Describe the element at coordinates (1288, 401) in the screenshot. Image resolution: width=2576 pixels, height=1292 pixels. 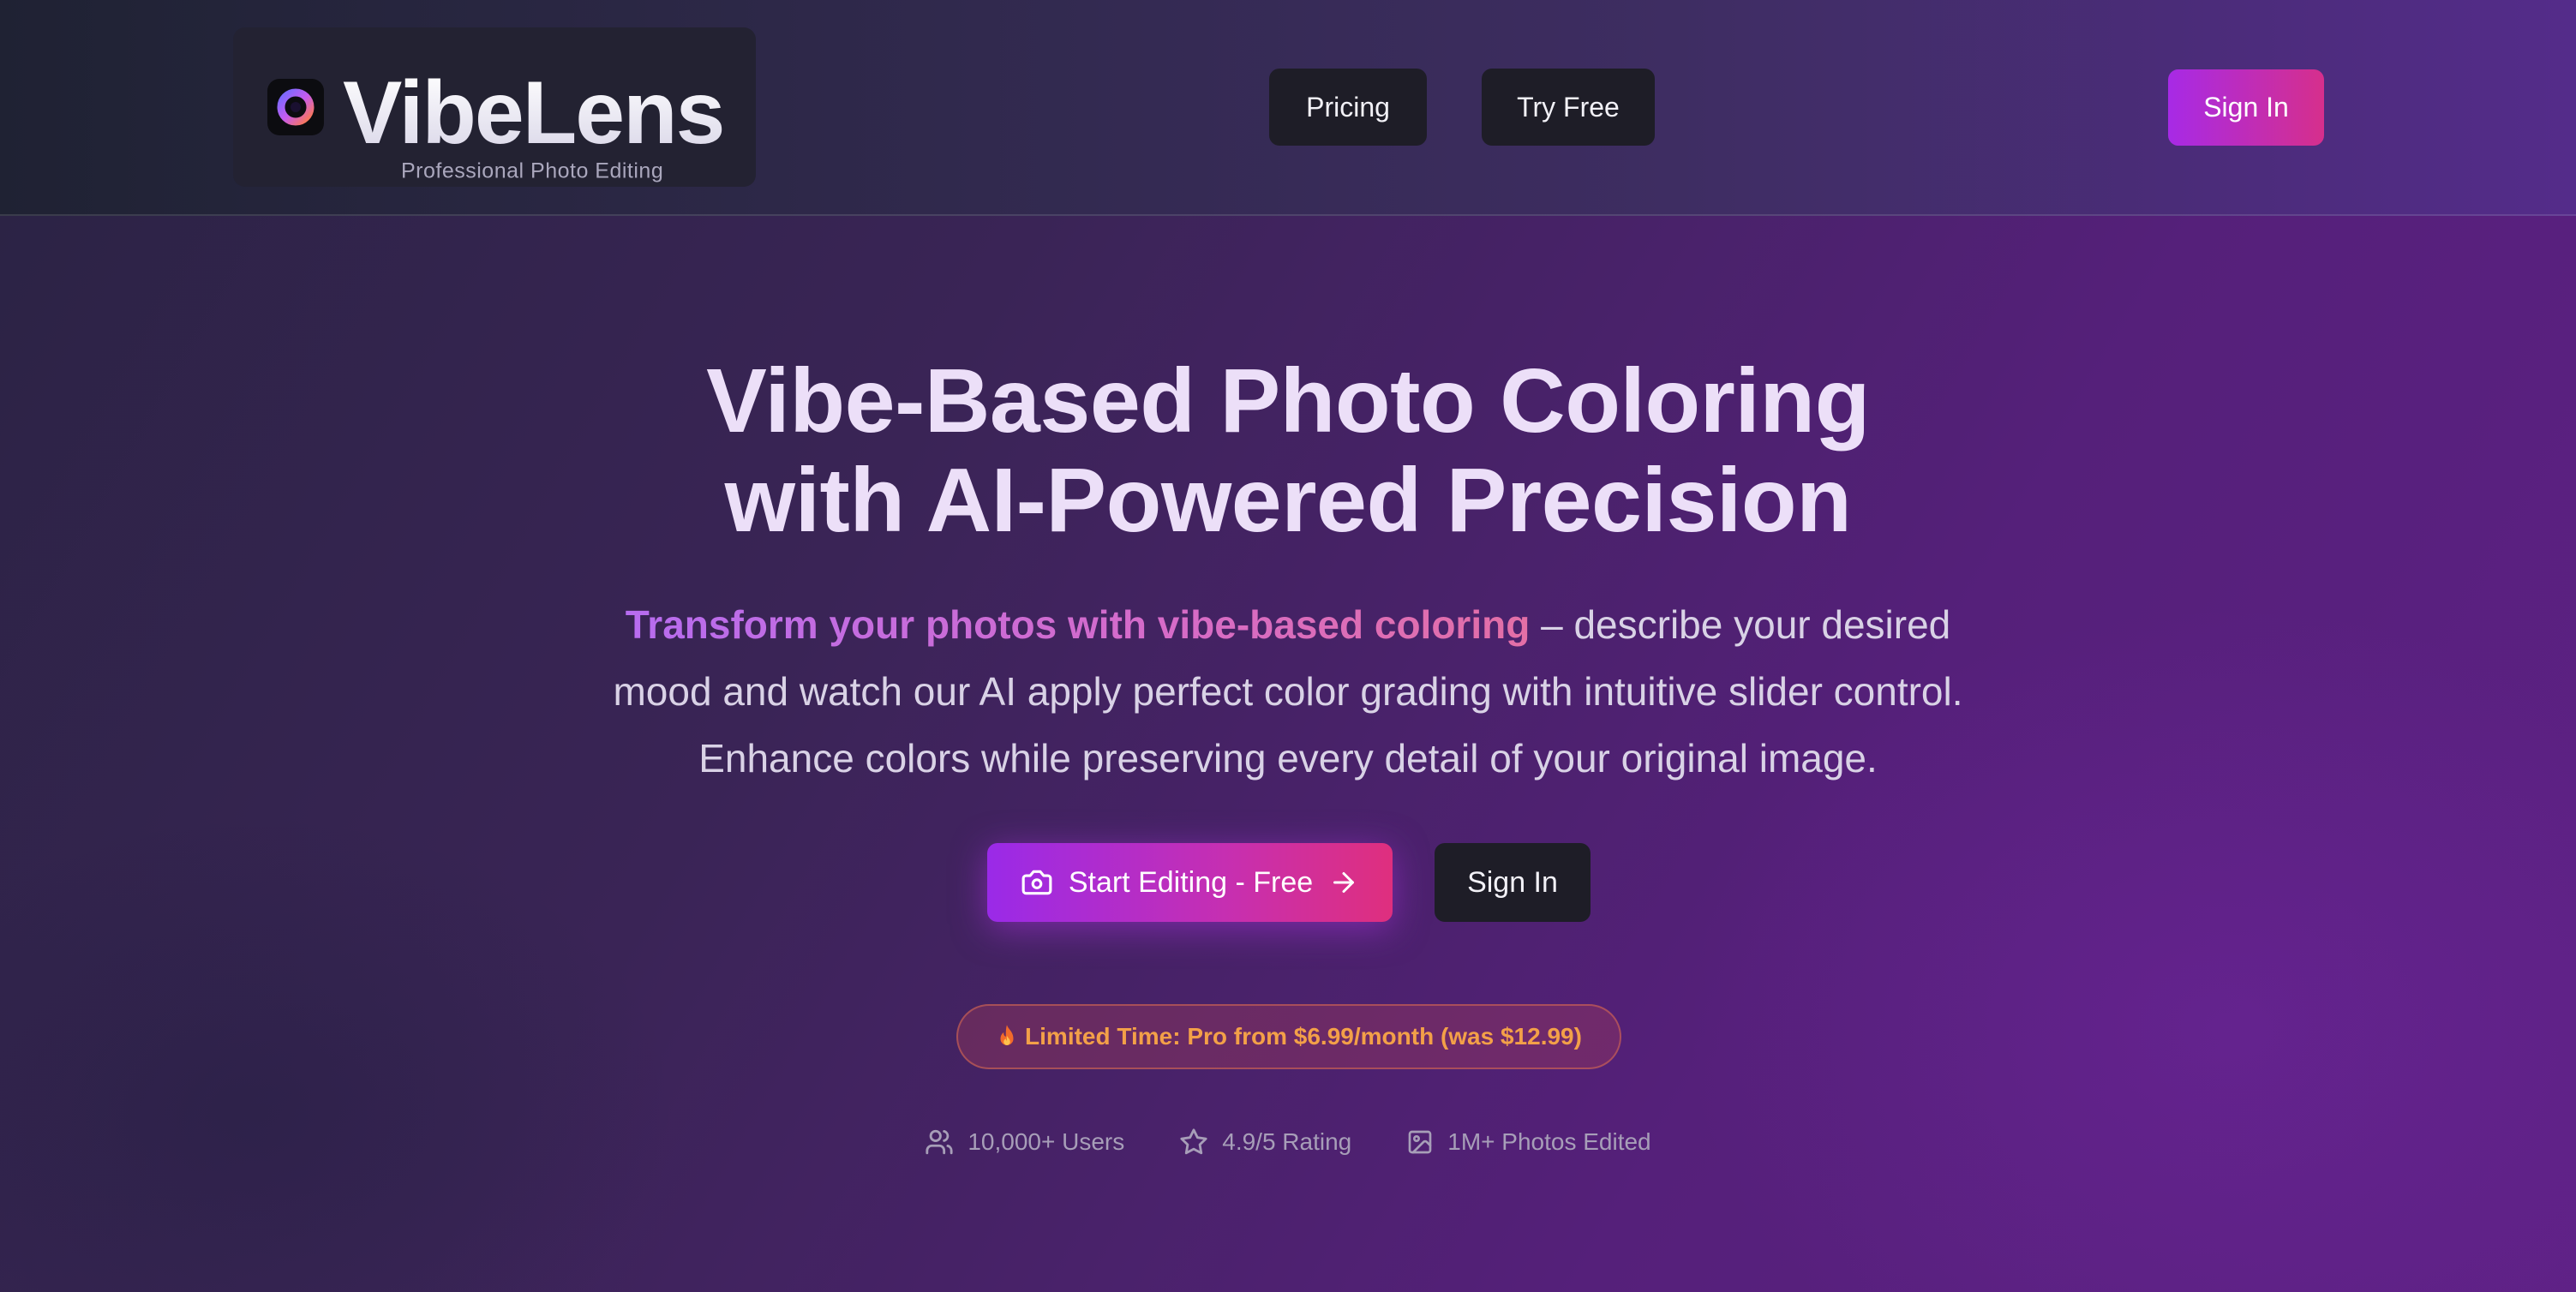
I see `hero-title-line-1: Vibe-Based Photo Coloring` at that location.